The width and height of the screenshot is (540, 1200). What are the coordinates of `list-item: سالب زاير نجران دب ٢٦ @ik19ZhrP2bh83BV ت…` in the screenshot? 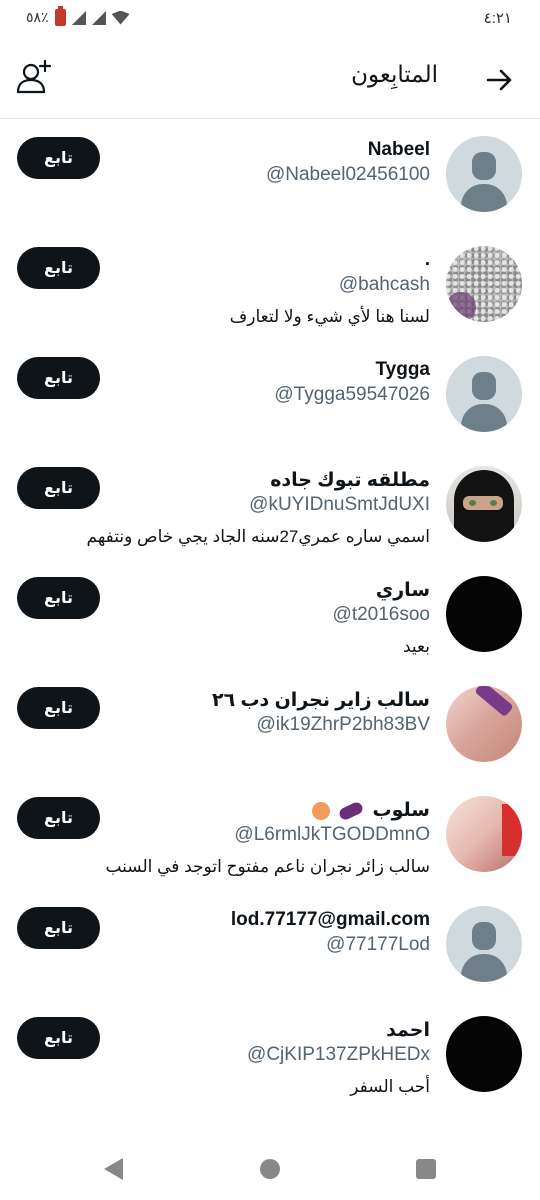 It's located at (270, 724).